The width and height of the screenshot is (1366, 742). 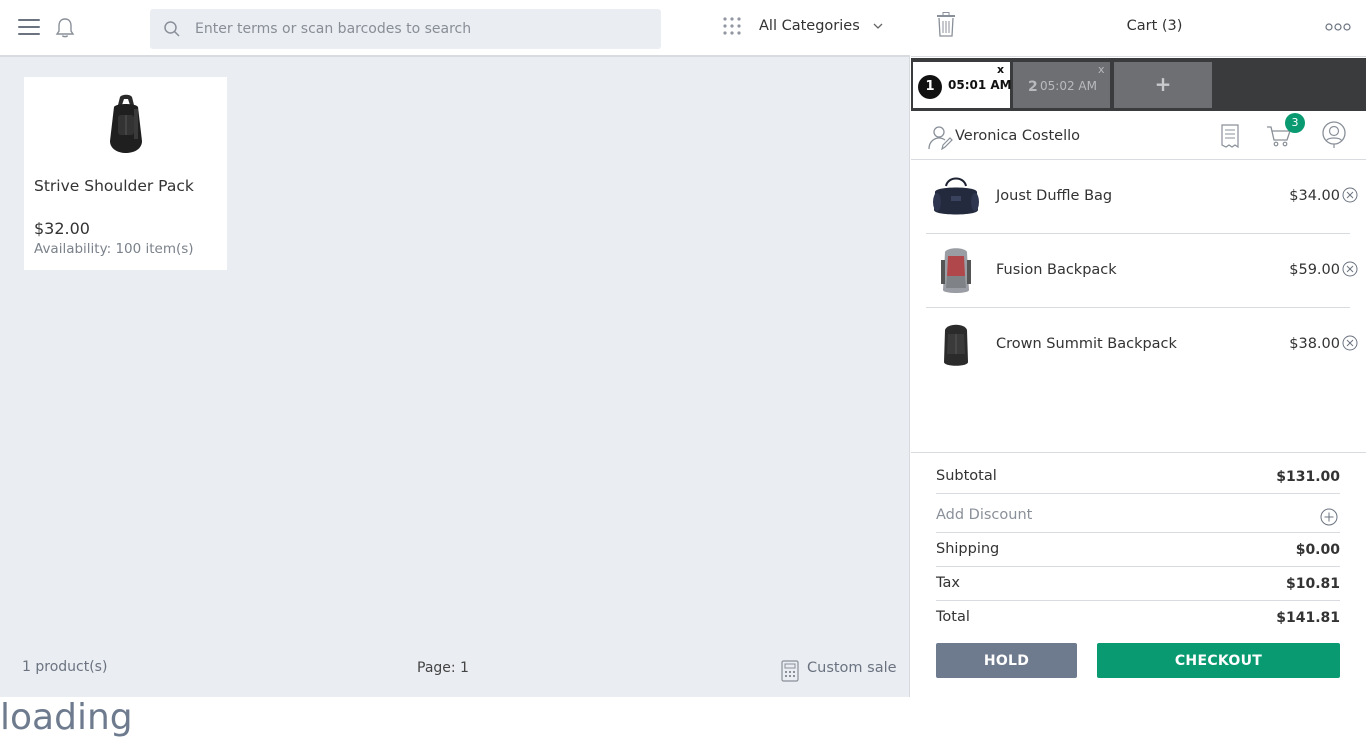 I want to click on notification-bell-icon, so click(x=65, y=28).